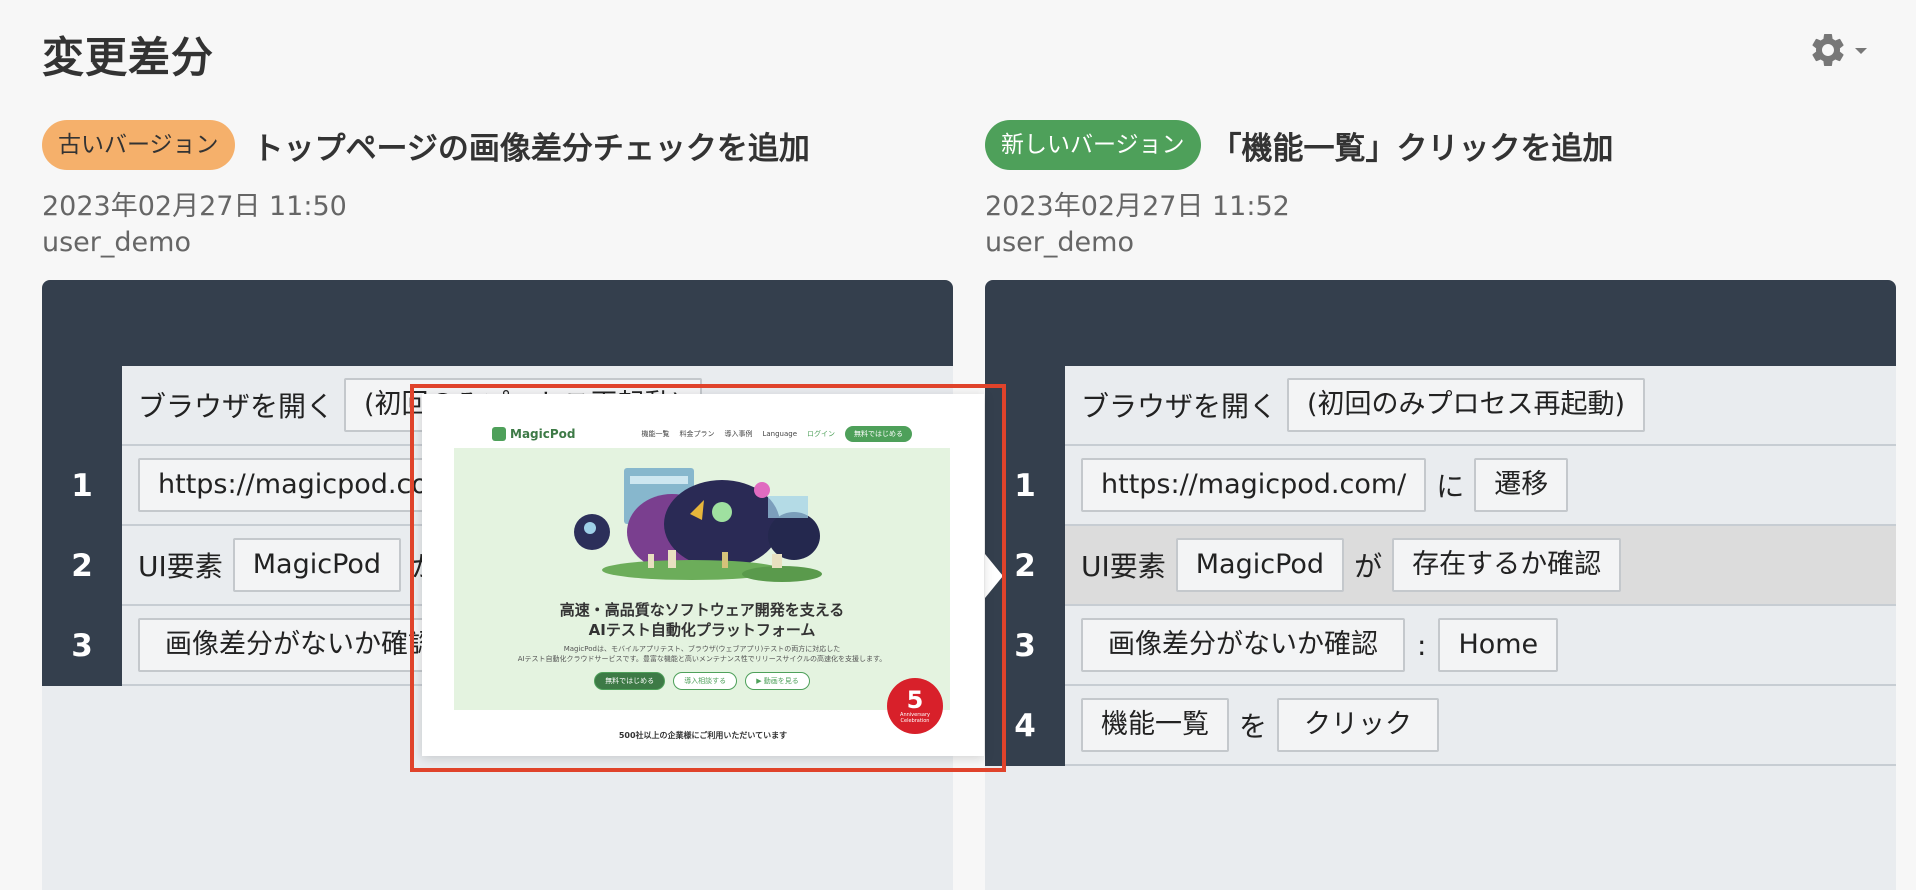  What do you see at coordinates (1059, 242) in the screenshot?
I see `new-version-user: user_demo` at bounding box center [1059, 242].